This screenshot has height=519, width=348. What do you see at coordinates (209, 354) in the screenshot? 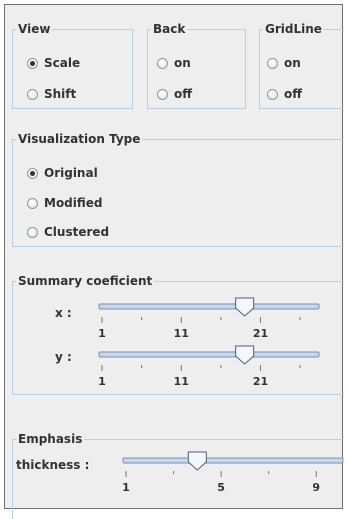
I see `summary-y-slider-track` at bounding box center [209, 354].